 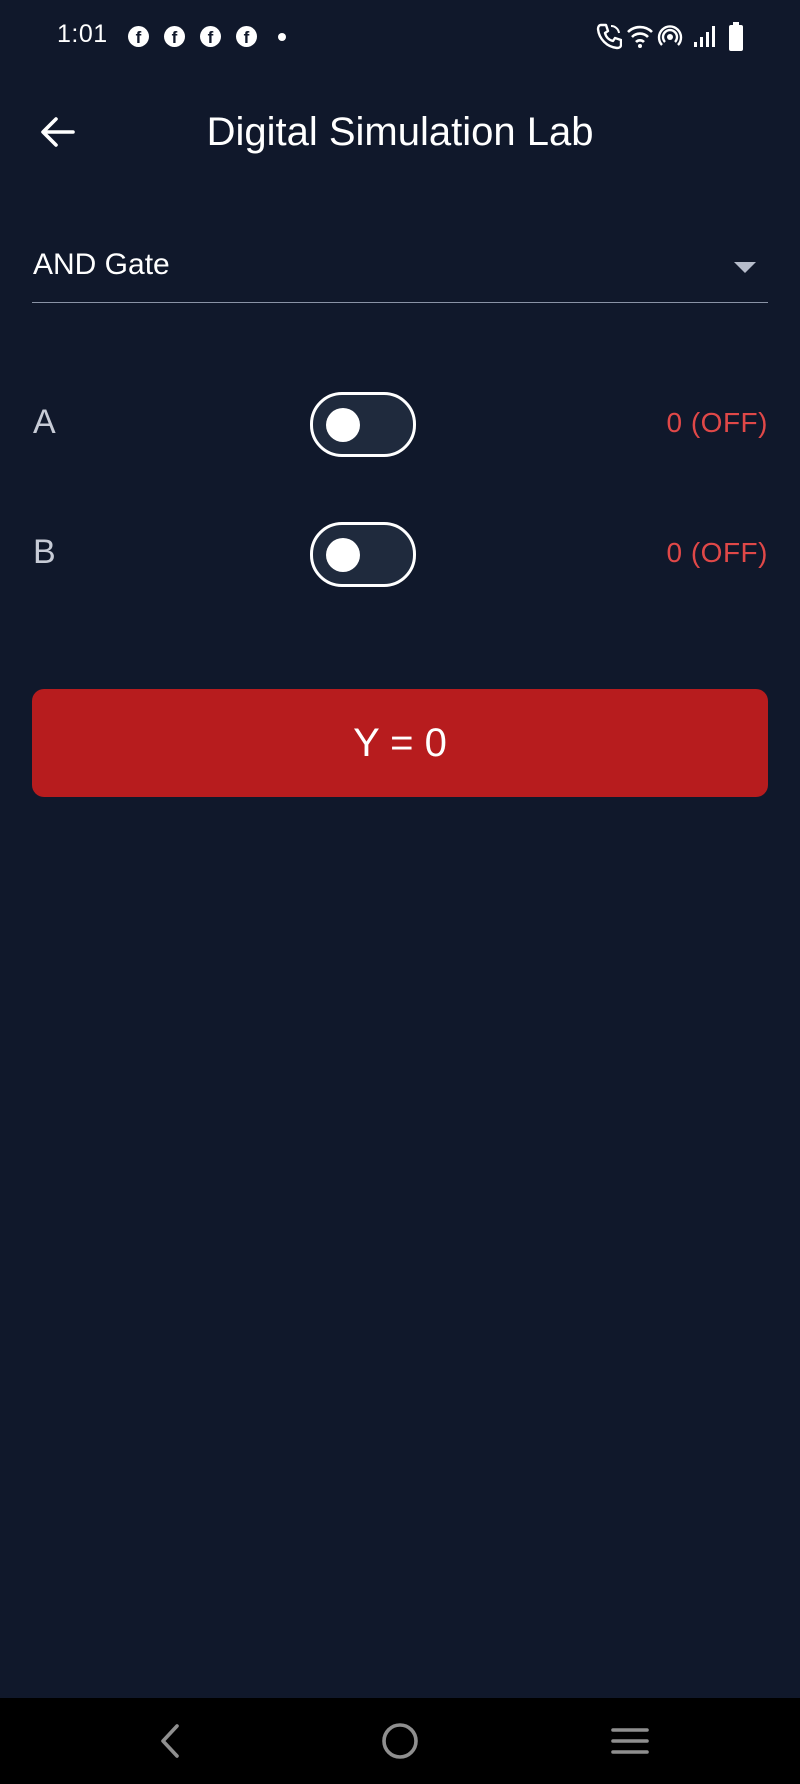 What do you see at coordinates (44, 422) in the screenshot?
I see `input-label: A` at bounding box center [44, 422].